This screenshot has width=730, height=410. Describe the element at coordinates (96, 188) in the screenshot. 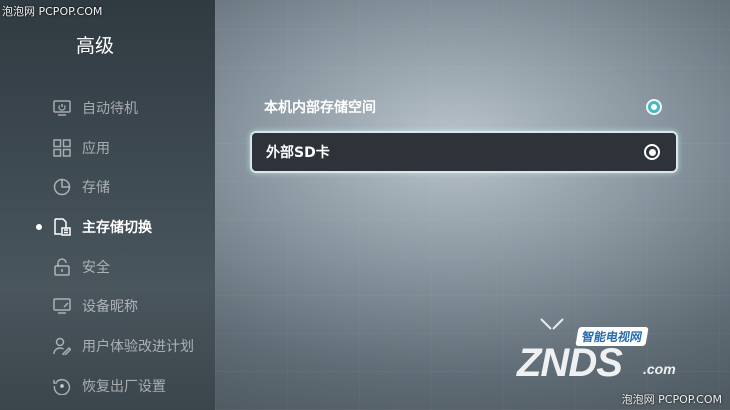

I see `sidebar-item-label: 存储` at that location.